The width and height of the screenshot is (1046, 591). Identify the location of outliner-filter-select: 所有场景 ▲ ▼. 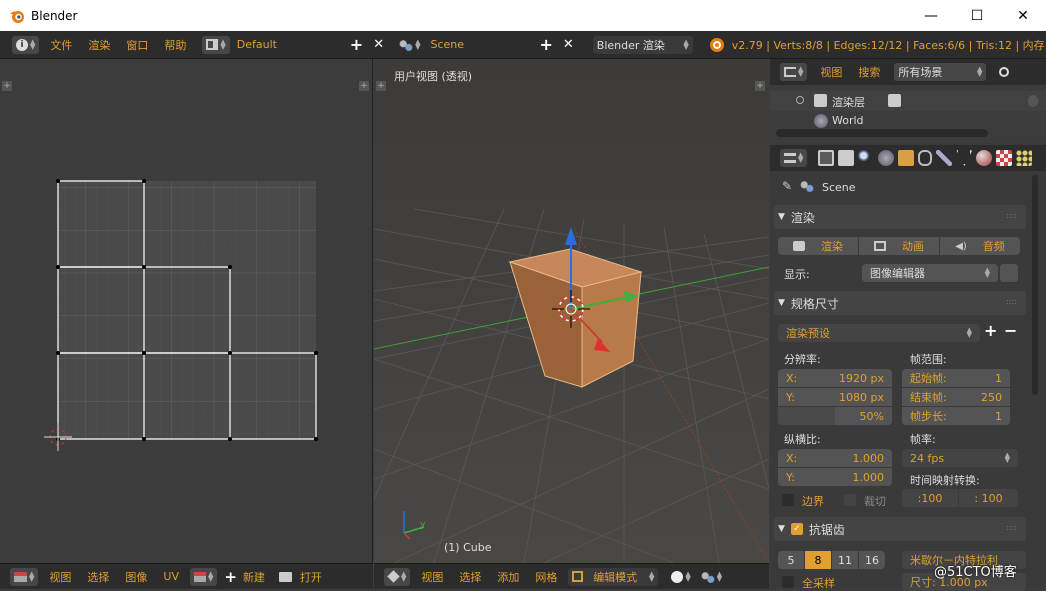
(940, 72).